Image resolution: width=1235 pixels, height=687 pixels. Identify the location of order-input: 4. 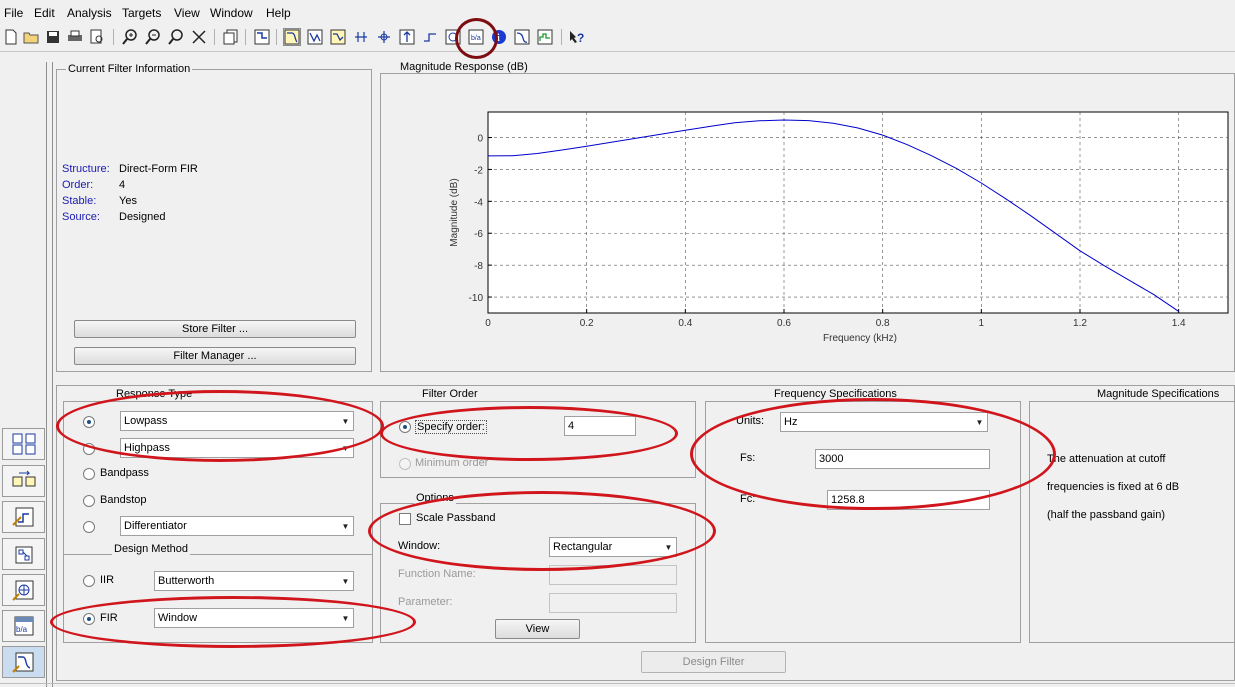
(600, 426).